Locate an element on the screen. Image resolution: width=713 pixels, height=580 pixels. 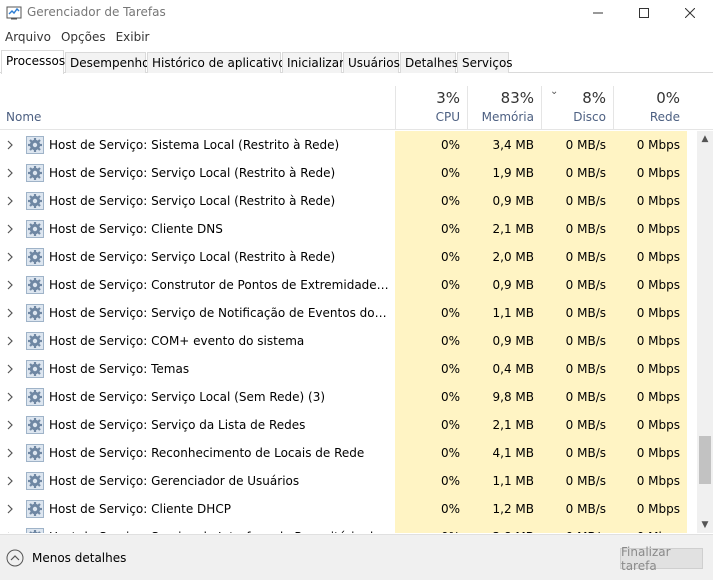
column-network: 0% Rede is located at coordinates (650, 108).